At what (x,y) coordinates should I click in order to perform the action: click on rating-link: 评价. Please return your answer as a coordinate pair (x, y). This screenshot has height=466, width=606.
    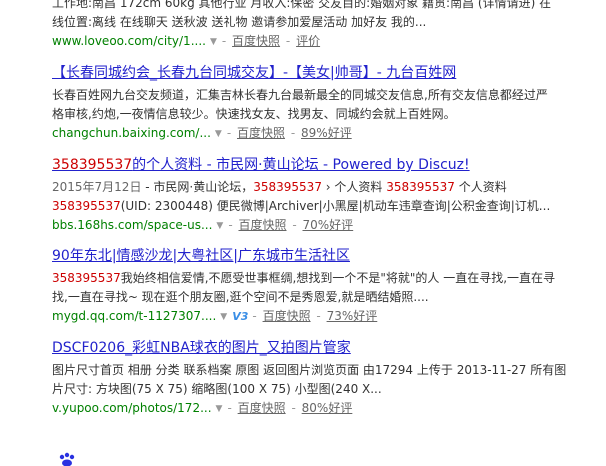
    Looking at the image, I should click on (308, 41).